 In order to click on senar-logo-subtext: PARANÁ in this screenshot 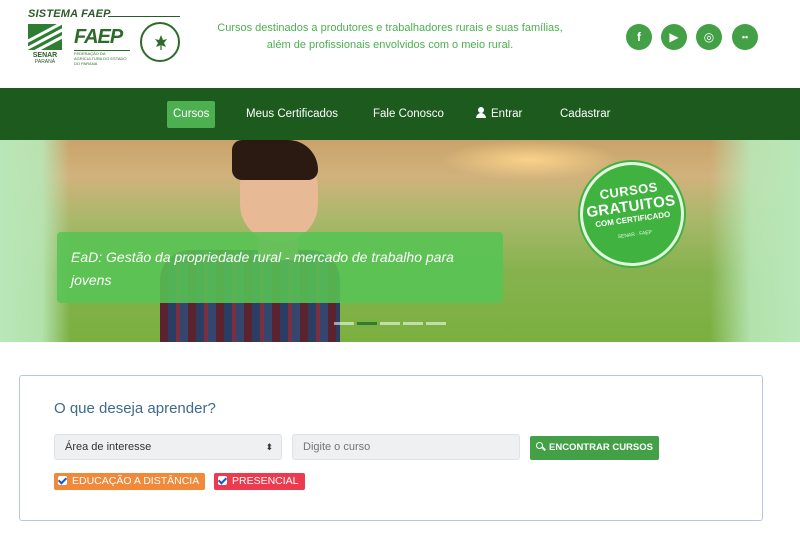, I will do `click(45, 62)`.